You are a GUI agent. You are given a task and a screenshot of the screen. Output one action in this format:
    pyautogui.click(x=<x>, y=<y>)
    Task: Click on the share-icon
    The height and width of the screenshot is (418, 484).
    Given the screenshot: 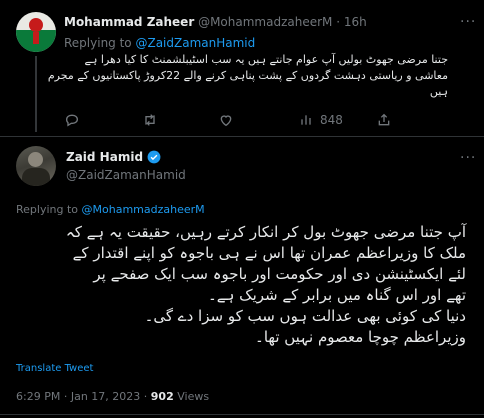 What is the action you would take?
    pyautogui.click(x=384, y=119)
    